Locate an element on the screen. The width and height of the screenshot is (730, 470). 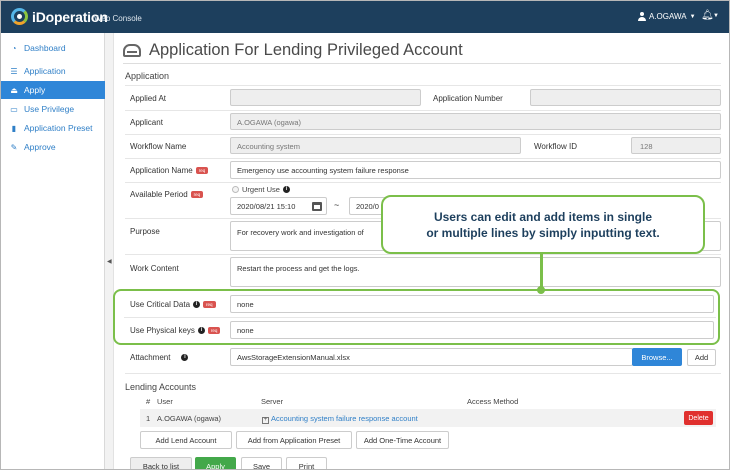
work-content-textarea: Restart the process and get the logs. is located at coordinates (475, 272).